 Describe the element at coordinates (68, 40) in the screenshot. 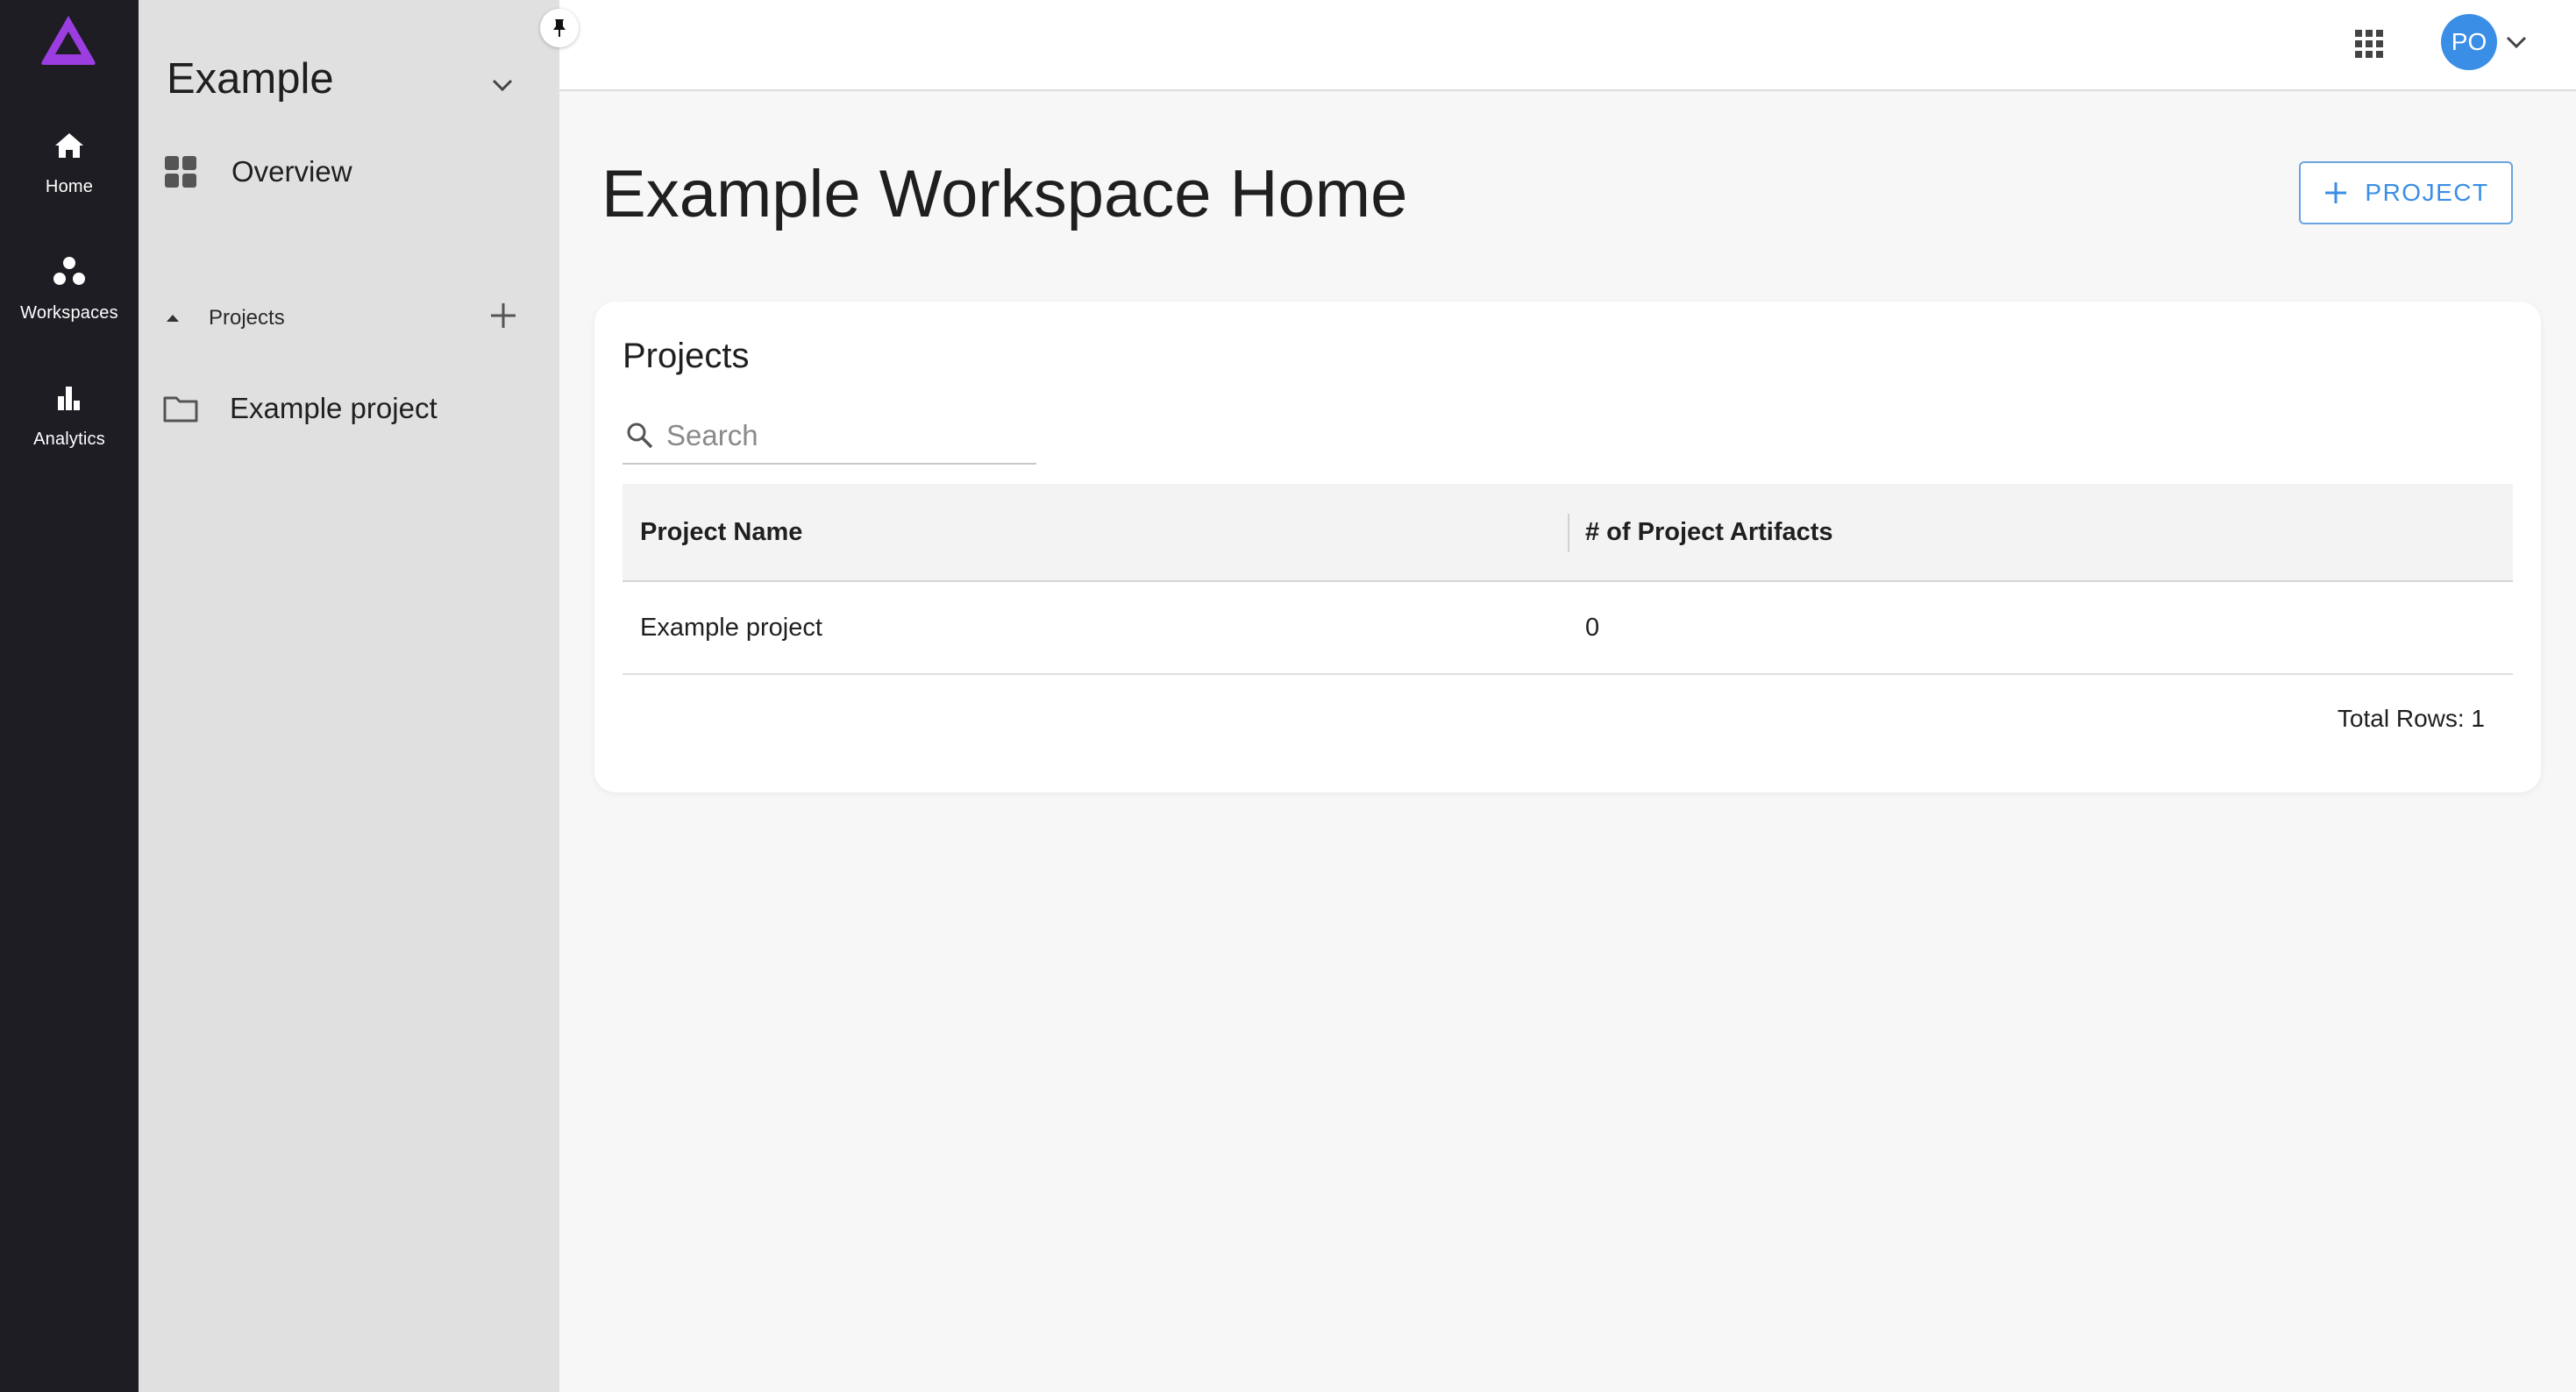

I see `app-logo-icon` at that location.